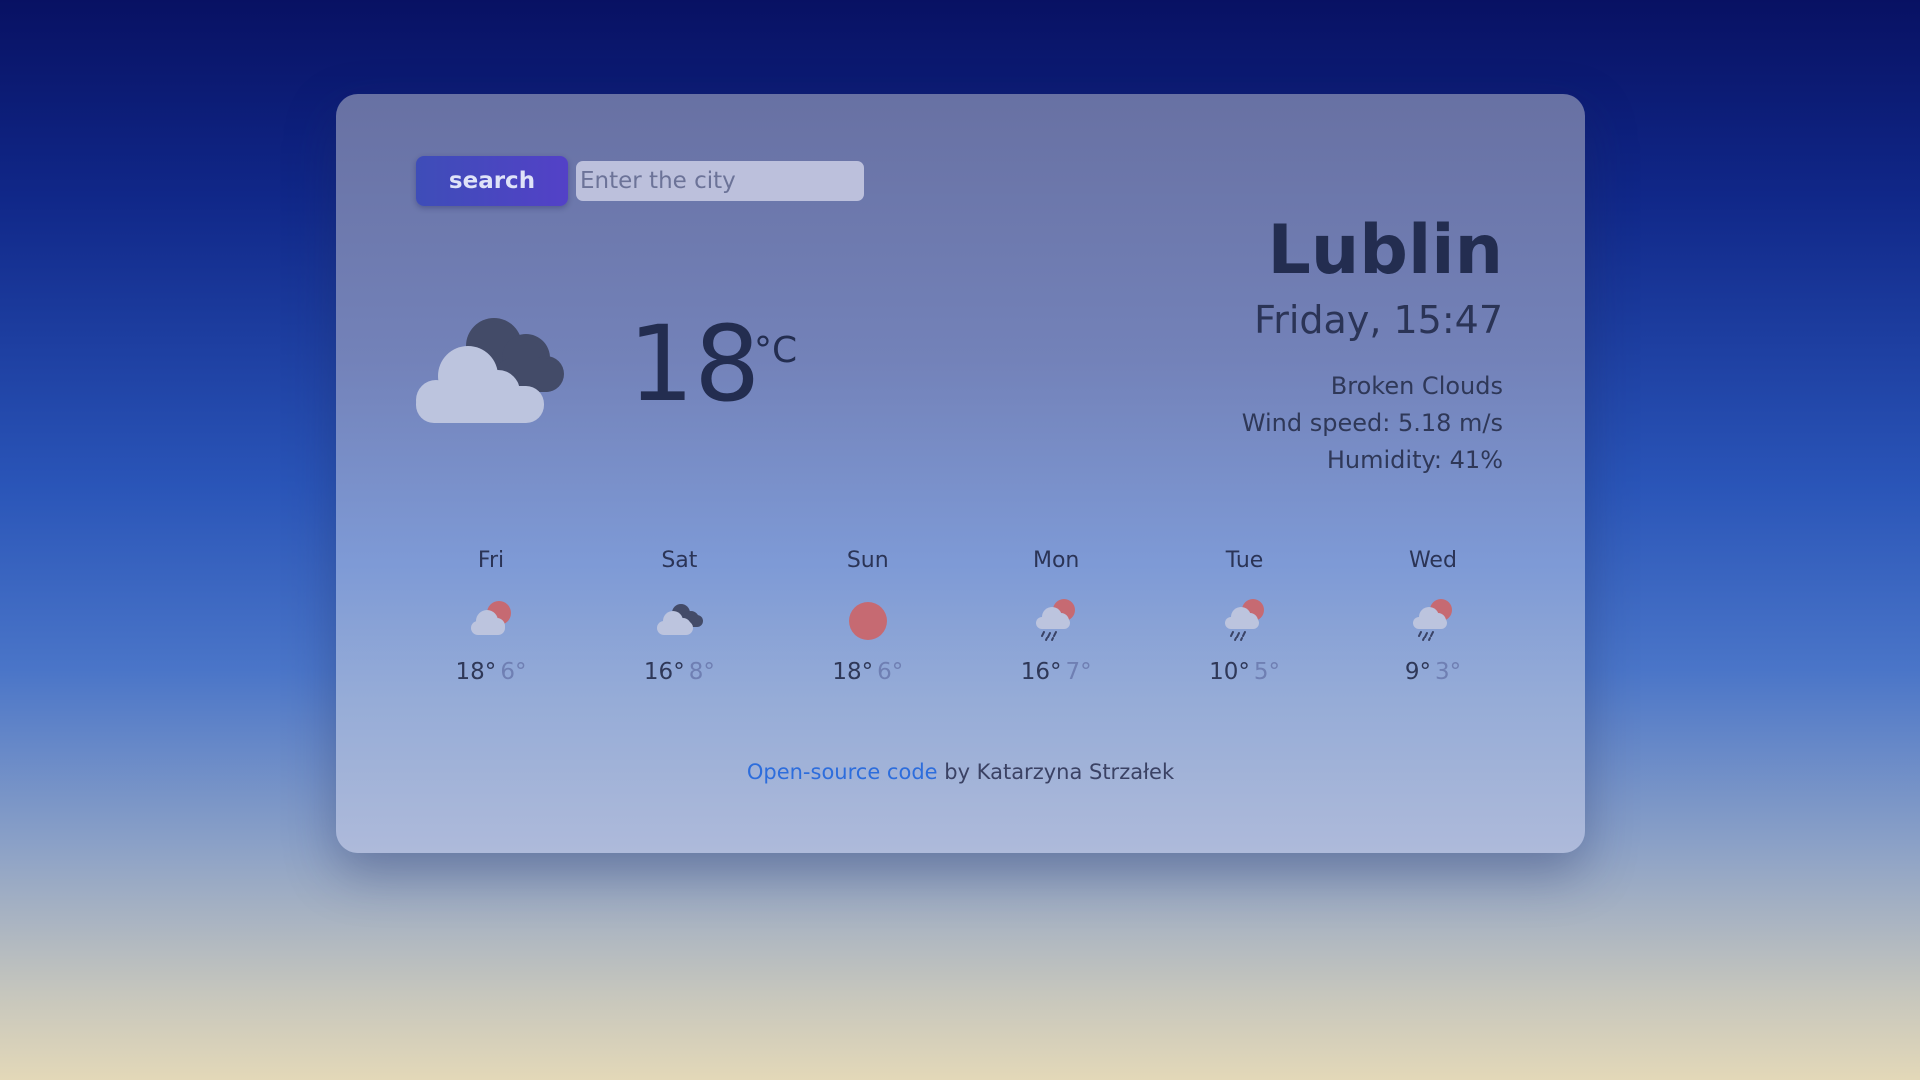 This screenshot has width=1920, height=1080. I want to click on forecast-day-name: Sun, so click(867, 560).